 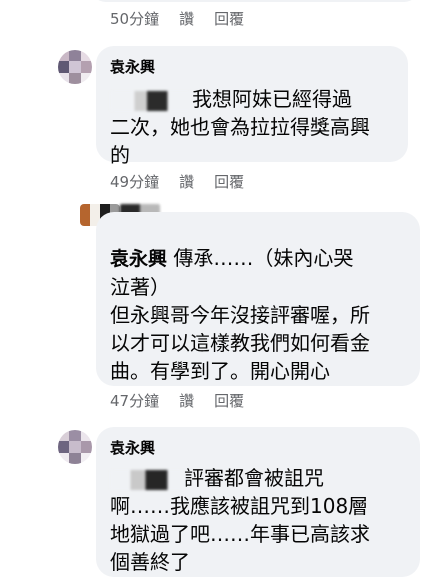 I want to click on comment-line: 以才可以這樣教我們如何看金, so click(x=240, y=343).